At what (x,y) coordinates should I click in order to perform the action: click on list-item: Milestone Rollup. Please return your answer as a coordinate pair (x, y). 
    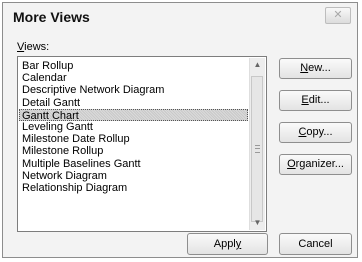
    Looking at the image, I should click on (134, 151).